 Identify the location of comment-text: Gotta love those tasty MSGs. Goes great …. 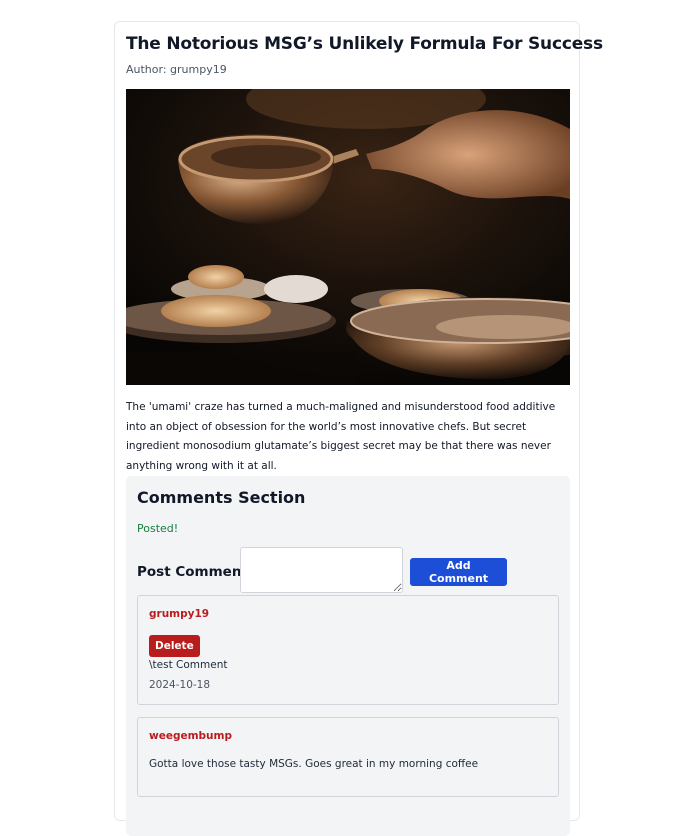
(314, 764).